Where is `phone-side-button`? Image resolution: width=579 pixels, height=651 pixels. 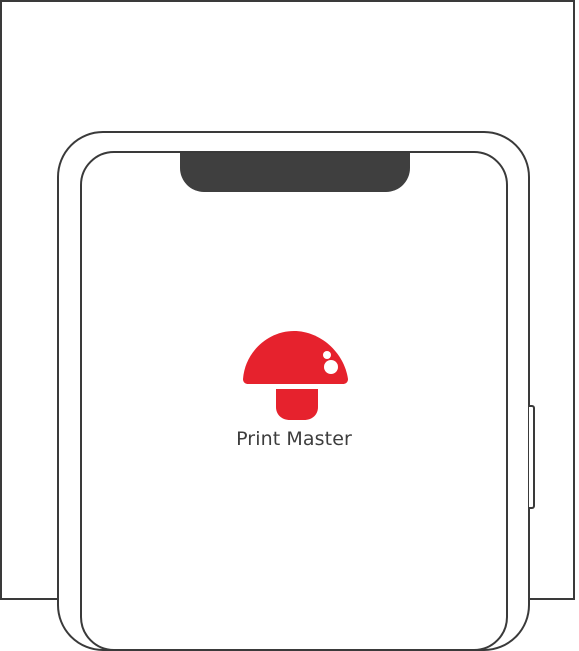 phone-side-button is located at coordinates (532, 457).